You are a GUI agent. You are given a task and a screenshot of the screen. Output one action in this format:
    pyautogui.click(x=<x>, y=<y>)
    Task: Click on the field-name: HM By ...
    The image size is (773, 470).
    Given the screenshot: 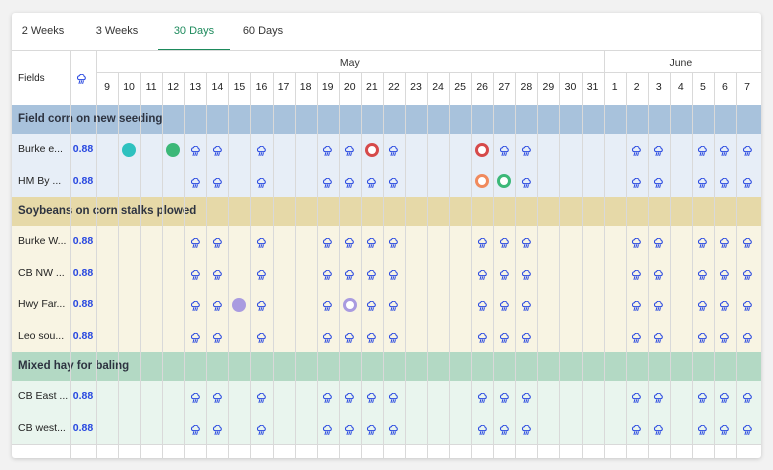 What is the action you would take?
    pyautogui.click(x=44, y=181)
    